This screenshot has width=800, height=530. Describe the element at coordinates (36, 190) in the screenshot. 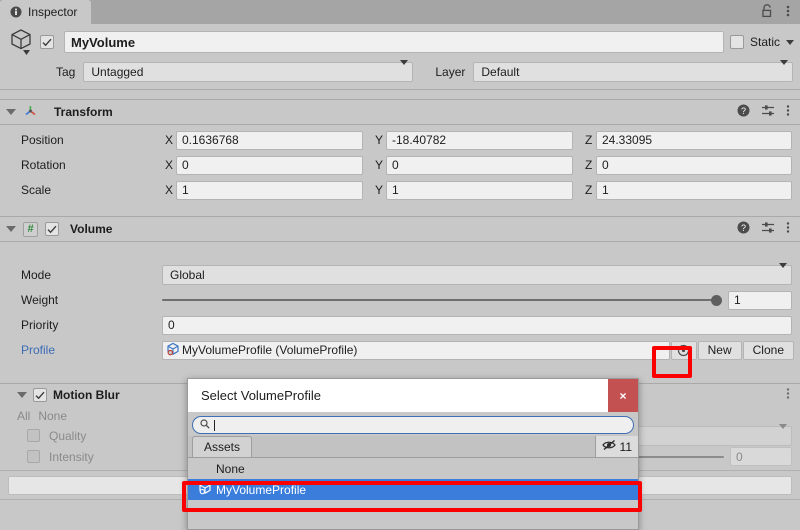

I see `scale-label: Scale` at that location.